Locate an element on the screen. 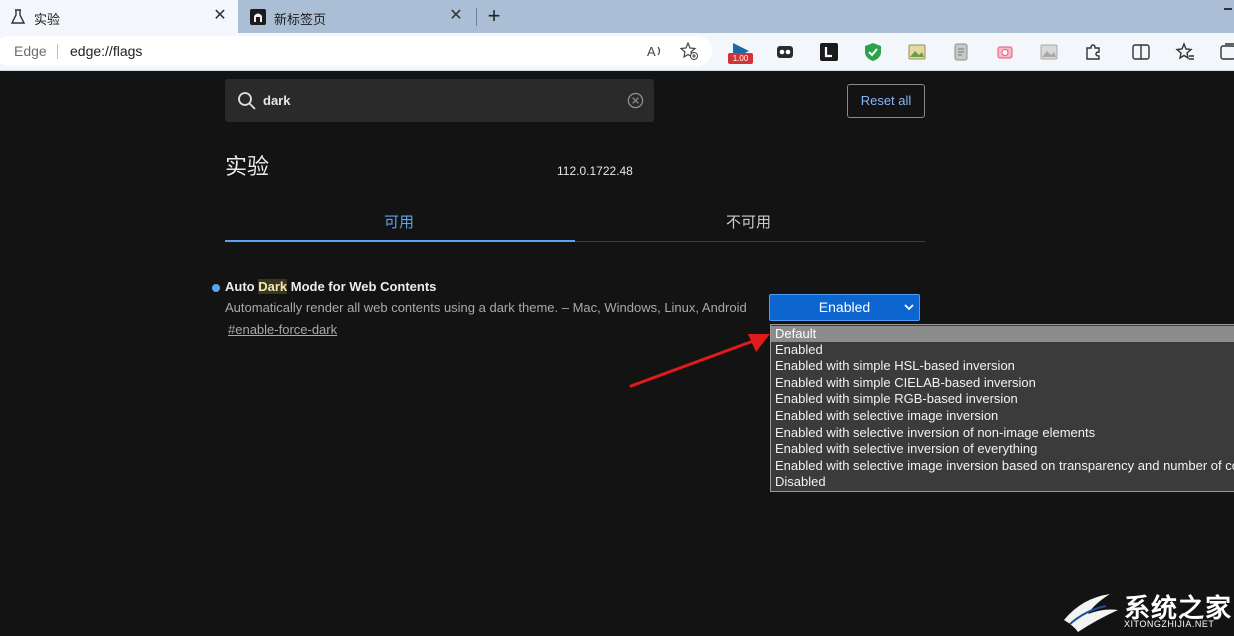  chevron-down-icon is located at coordinates (909, 307).